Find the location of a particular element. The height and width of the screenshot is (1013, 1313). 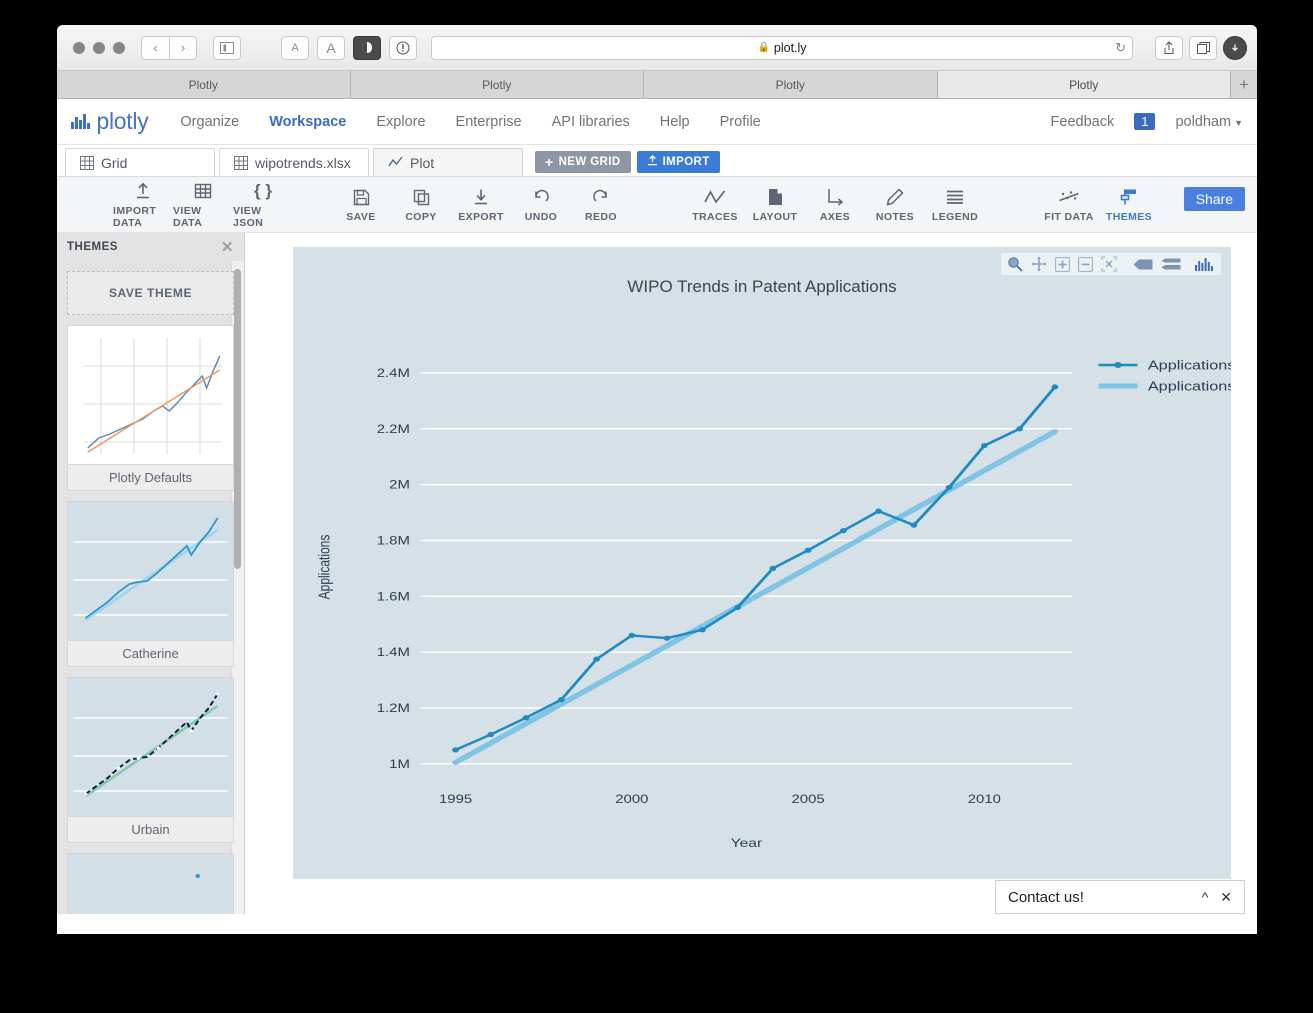

reader-view-icon is located at coordinates (367, 47).